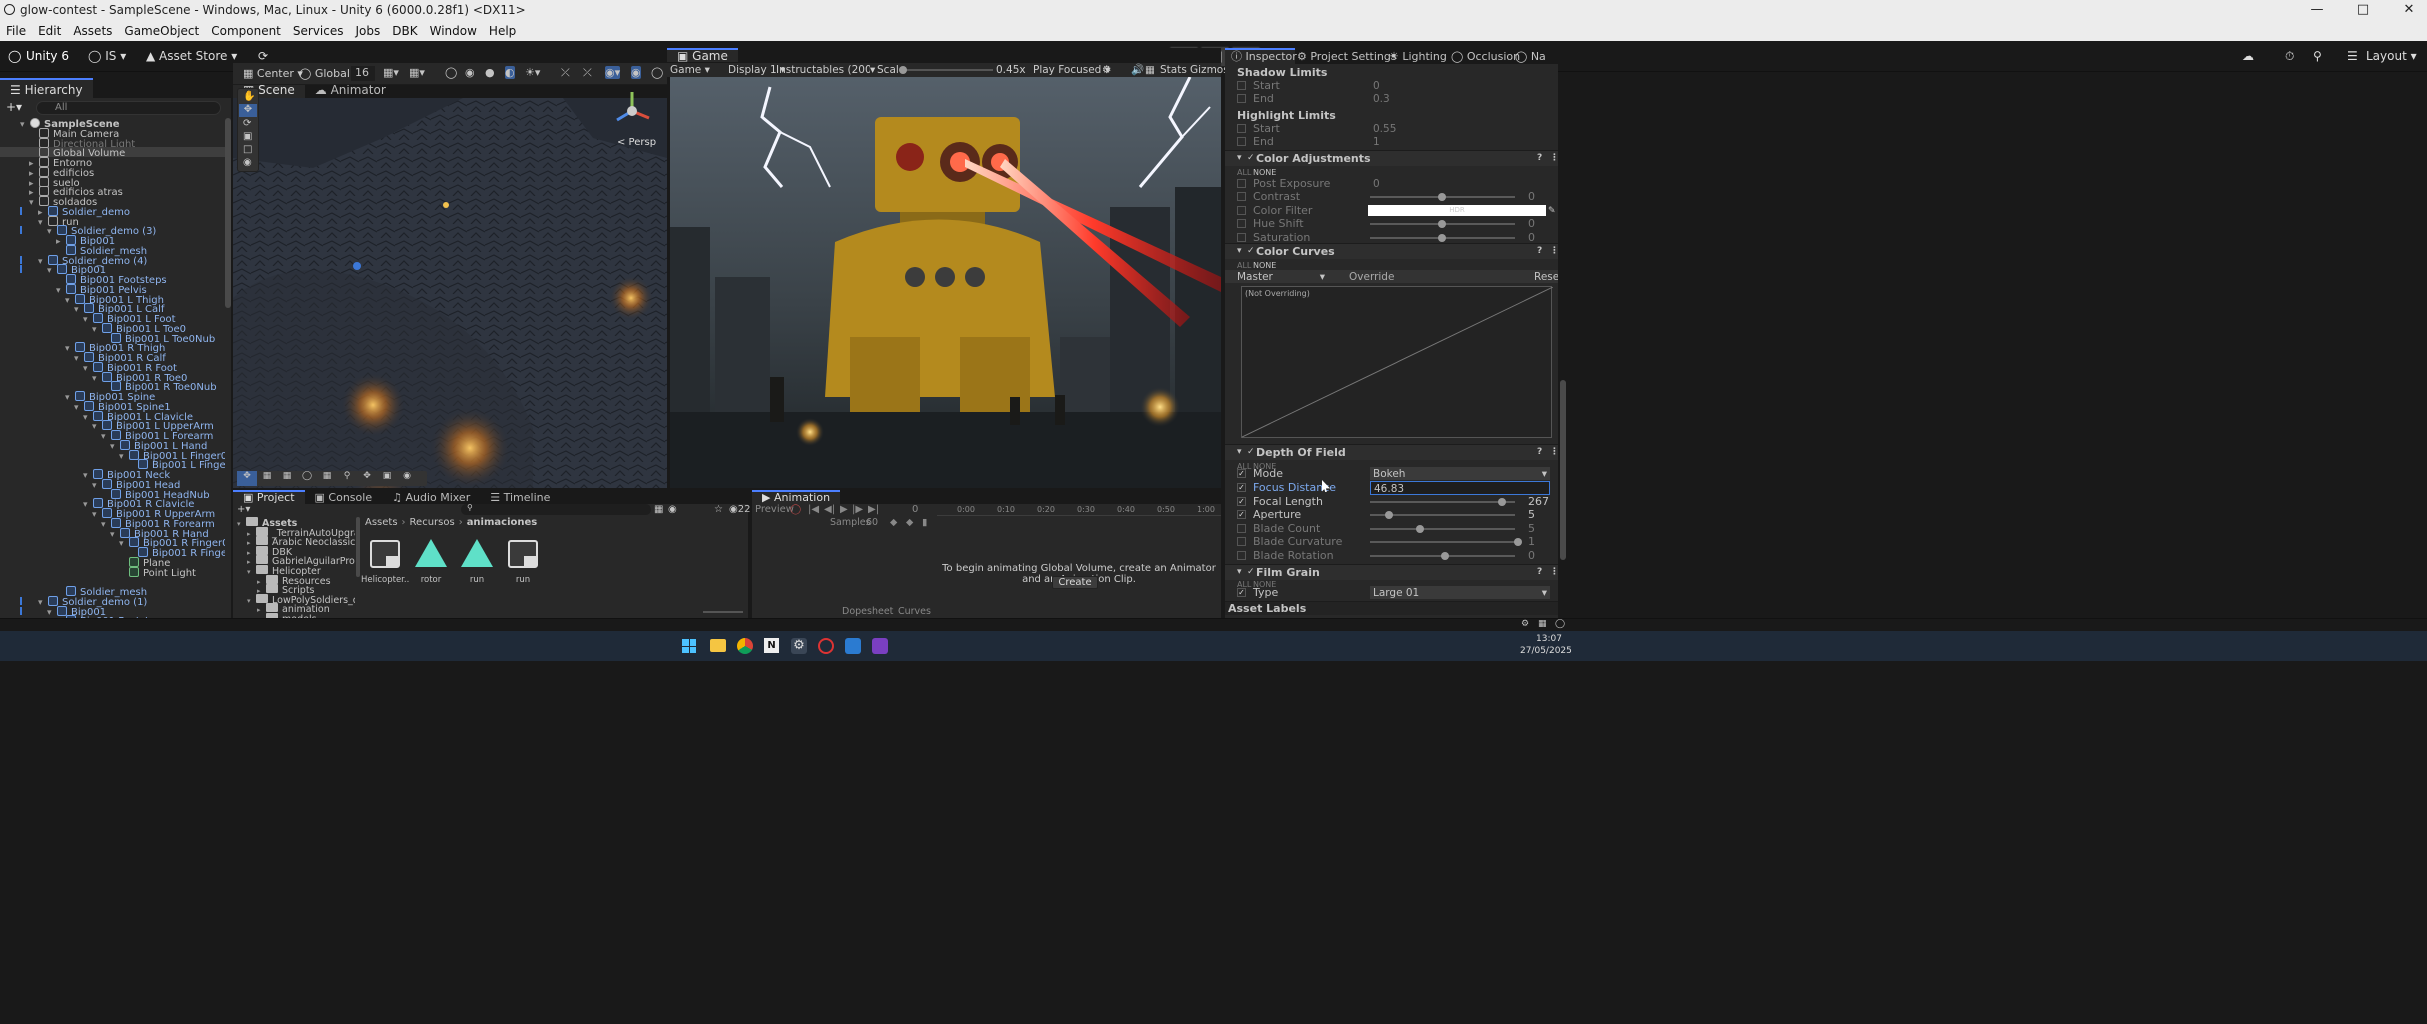 This screenshot has width=2427, height=1024. Describe the element at coordinates (2406, 10) in the screenshot. I see `close-button: ✕` at that location.